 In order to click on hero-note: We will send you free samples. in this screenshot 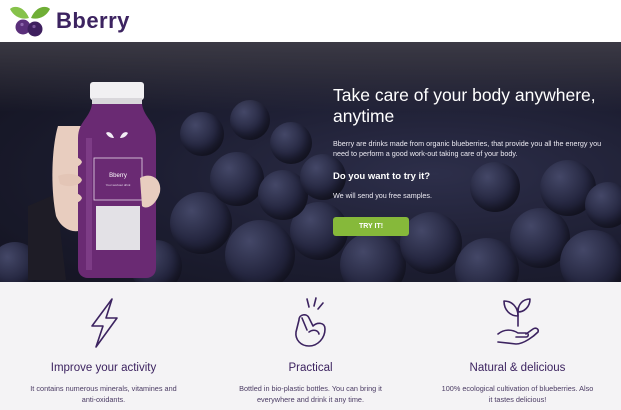, I will do `click(382, 195)`.